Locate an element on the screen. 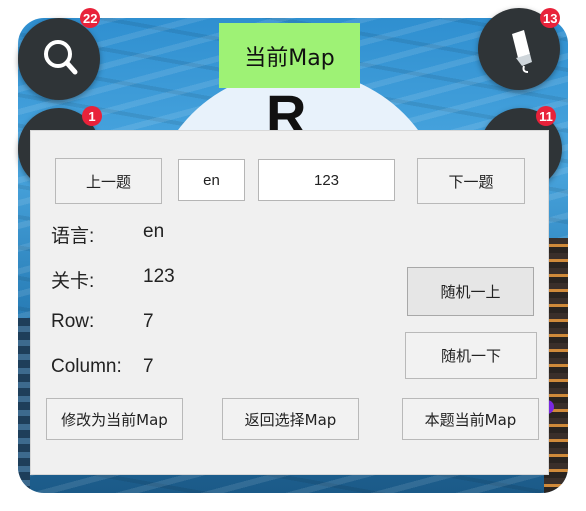 The image size is (586, 511). language-value: en is located at coordinates (154, 231).